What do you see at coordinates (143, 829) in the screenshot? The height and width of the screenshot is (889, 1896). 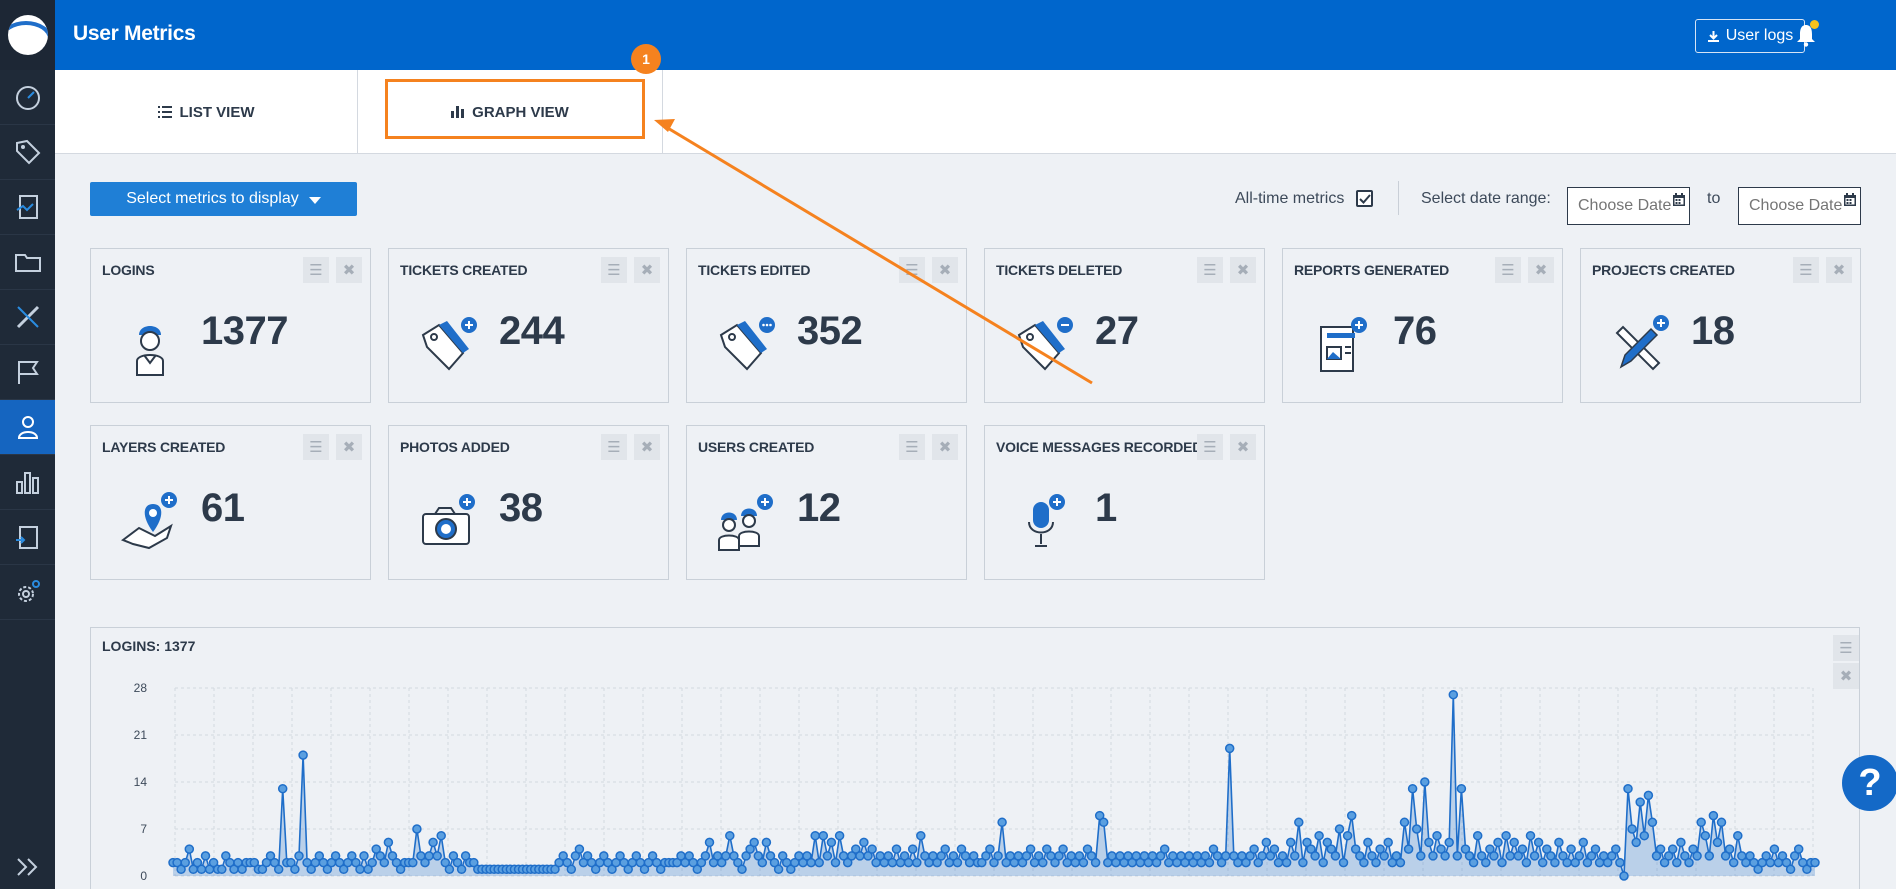 I see `y-tick-label: 7` at bounding box center [143, 829].